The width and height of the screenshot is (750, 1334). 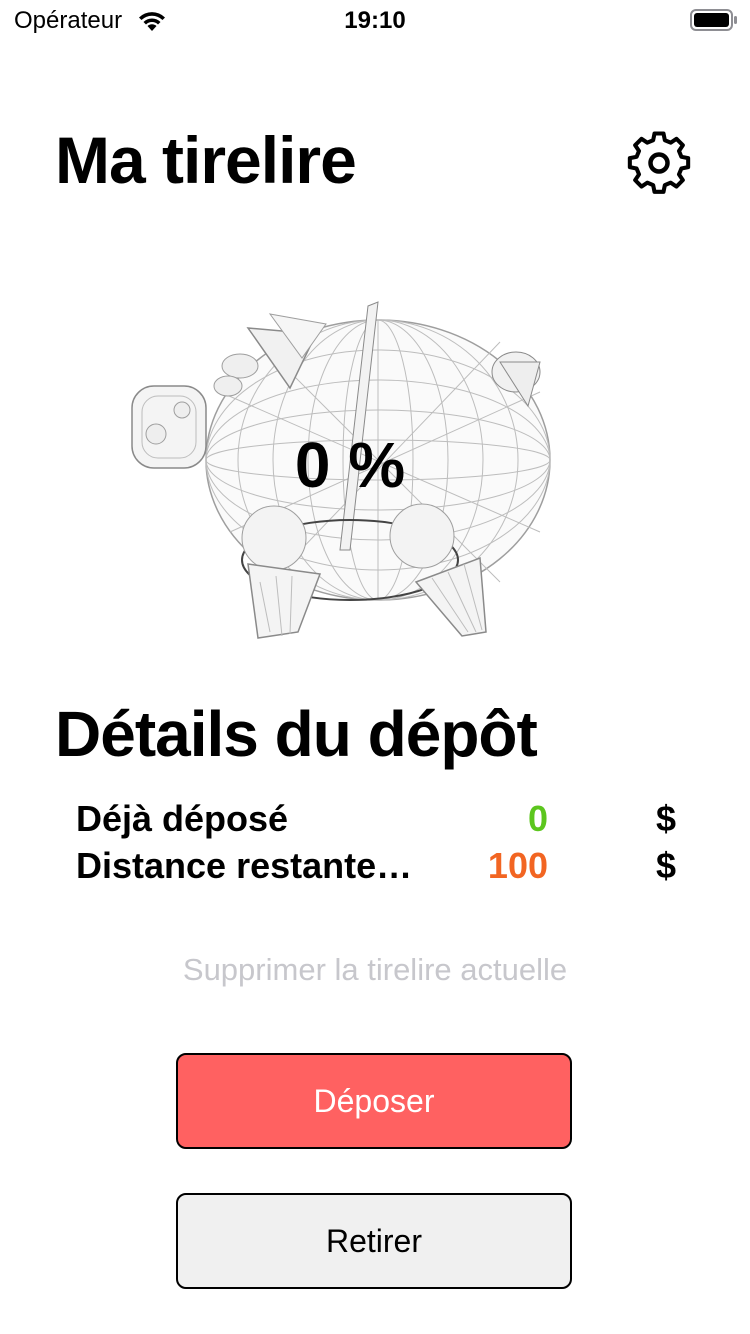 What do you see at coordinates (376, 820) in the screenshot?
I see `deposited-row: Déjà déposé 0 $` at bounding box center [376, 820].